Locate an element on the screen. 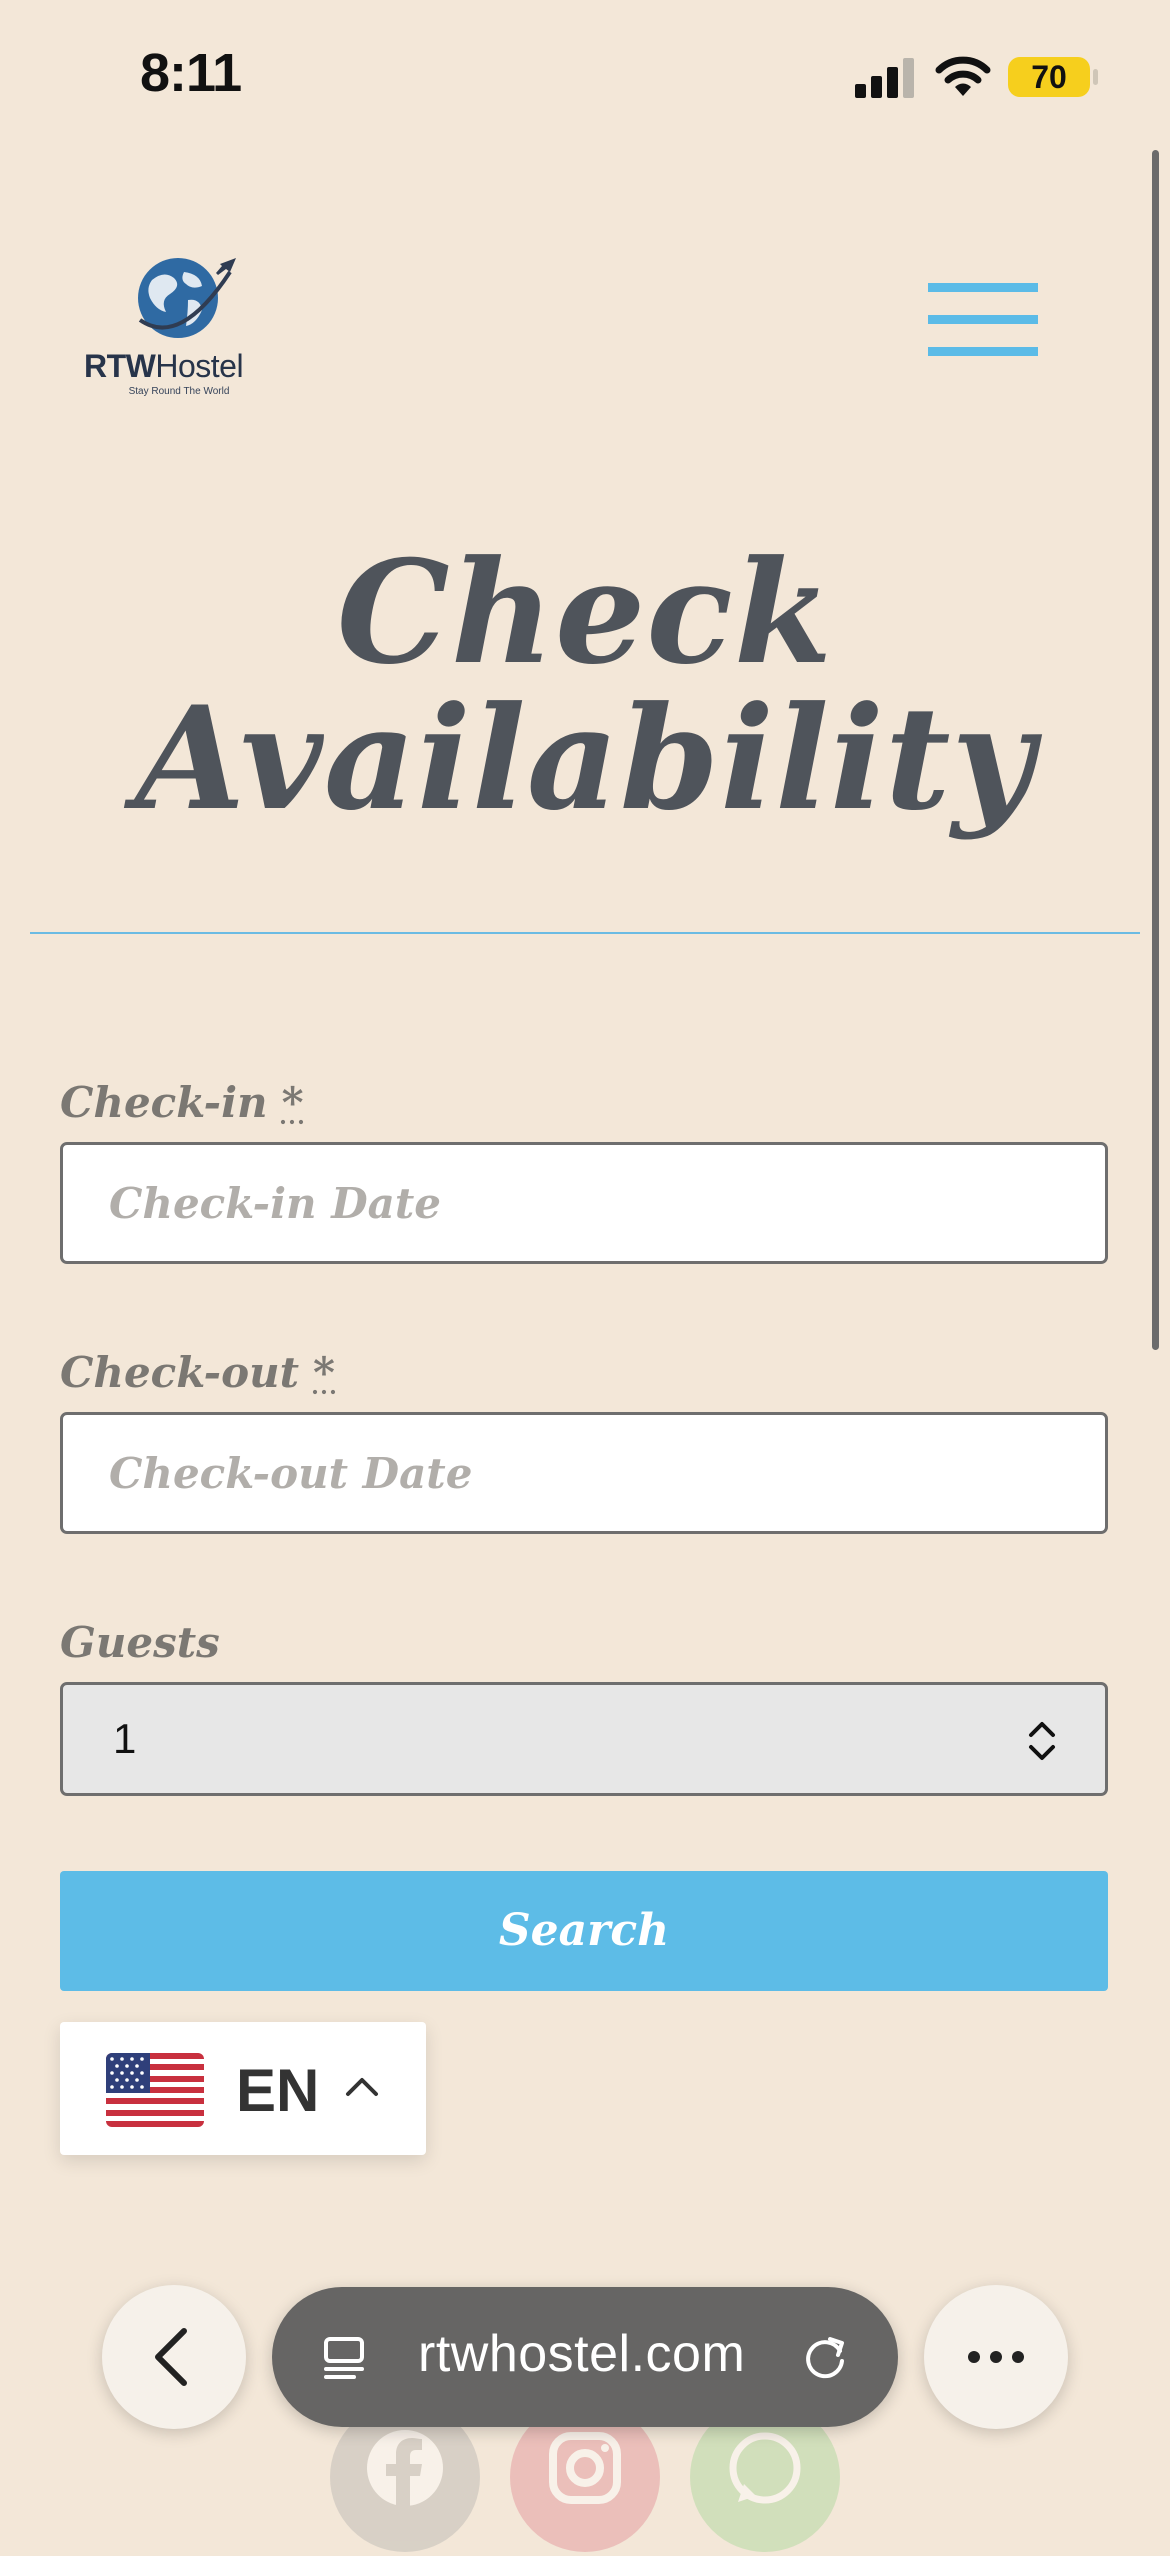  more-options-button is located at coordinates (996, 2357).